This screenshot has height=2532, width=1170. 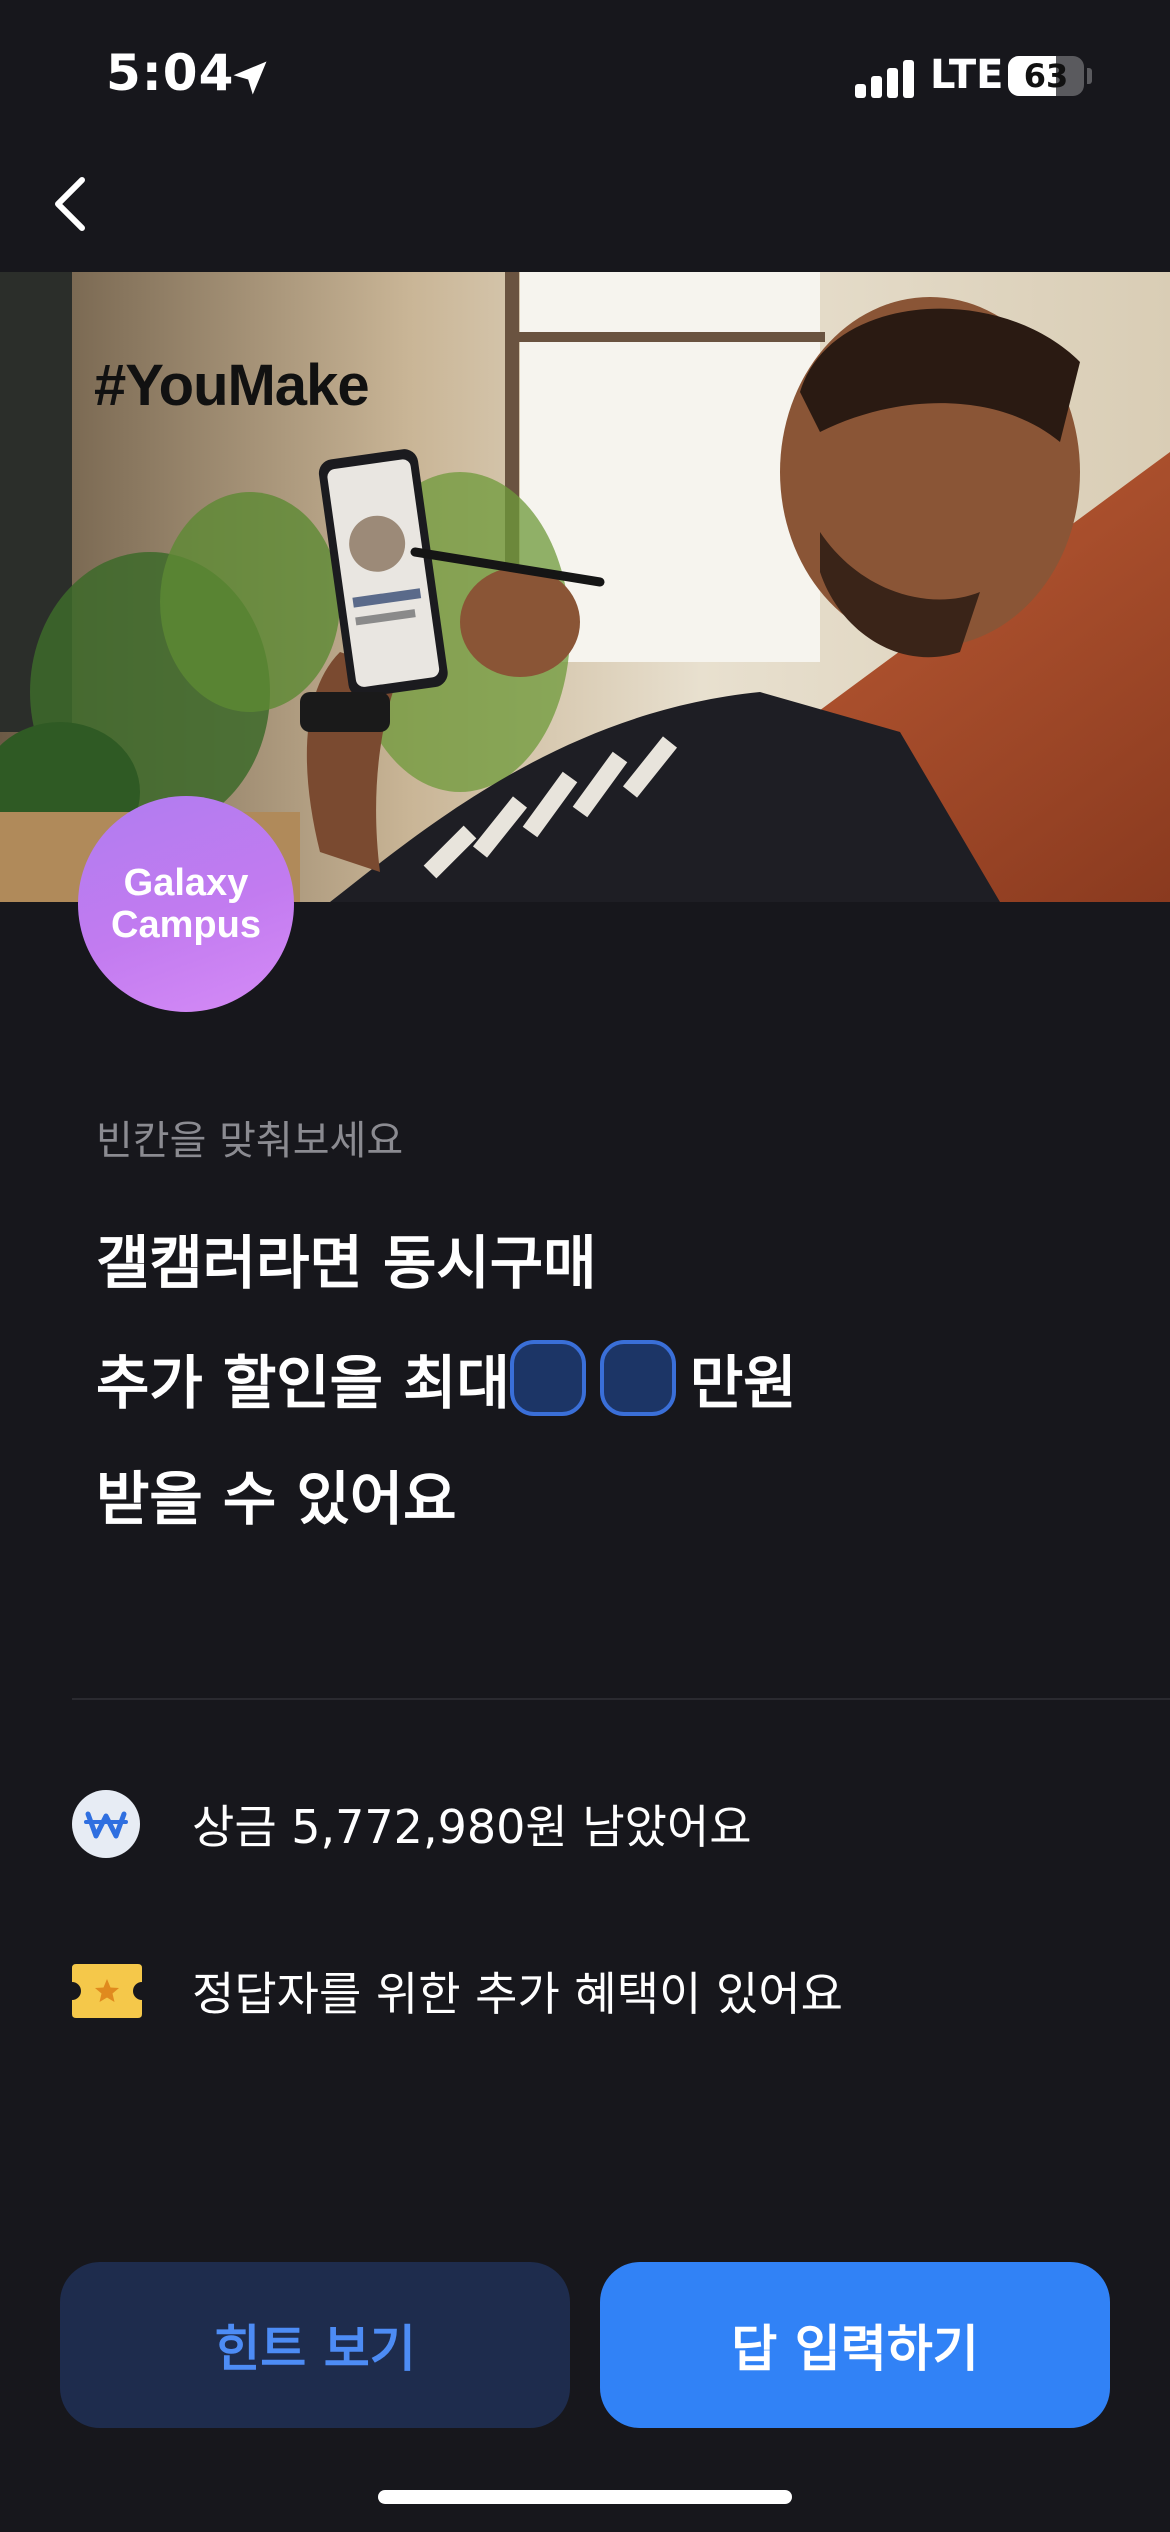 What do you see at coordinates (315, 2345) in the screenshot?
I see `hint-button: 힌트 보기` at bounding box center [315, 2345].